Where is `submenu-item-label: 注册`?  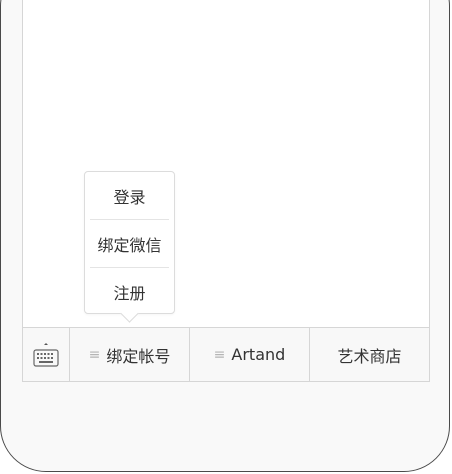 submenu-item-label: 注册 is located at coordinates (129, 293).